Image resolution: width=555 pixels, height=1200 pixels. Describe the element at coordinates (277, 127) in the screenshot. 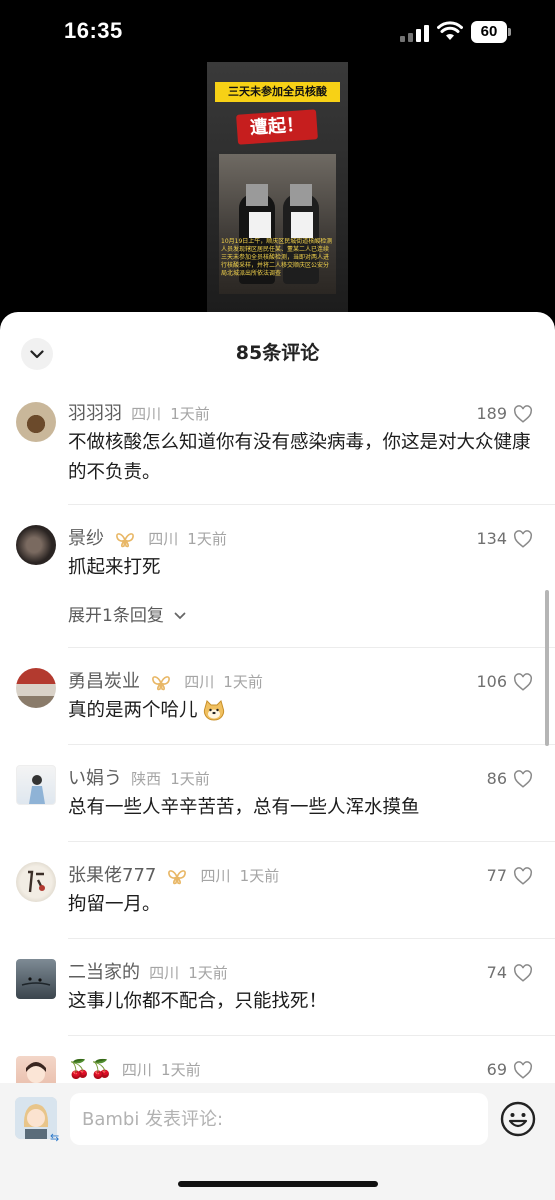

I see `video-headline: 遭起！` at that location.